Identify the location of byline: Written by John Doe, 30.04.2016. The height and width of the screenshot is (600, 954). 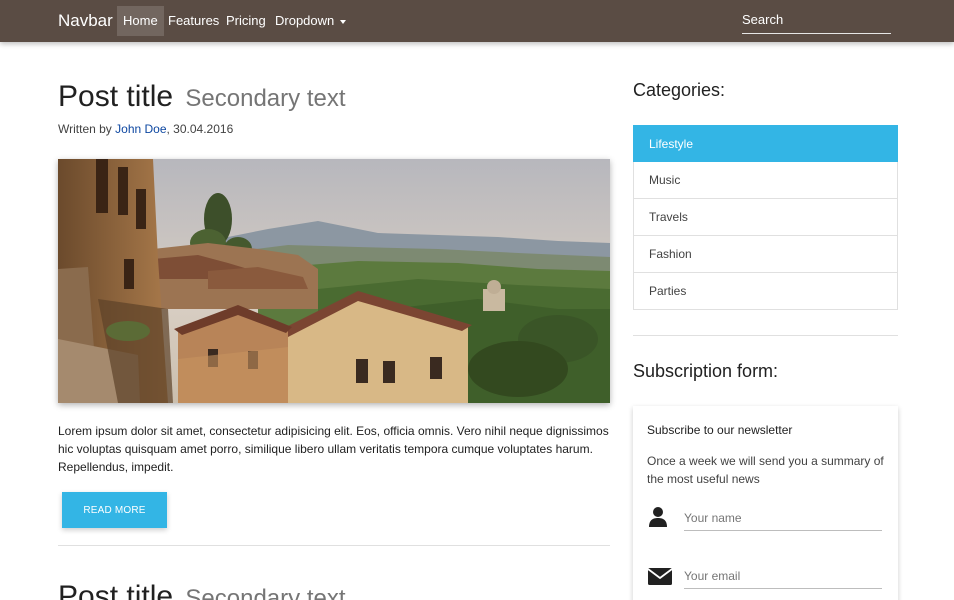
(145, 129).